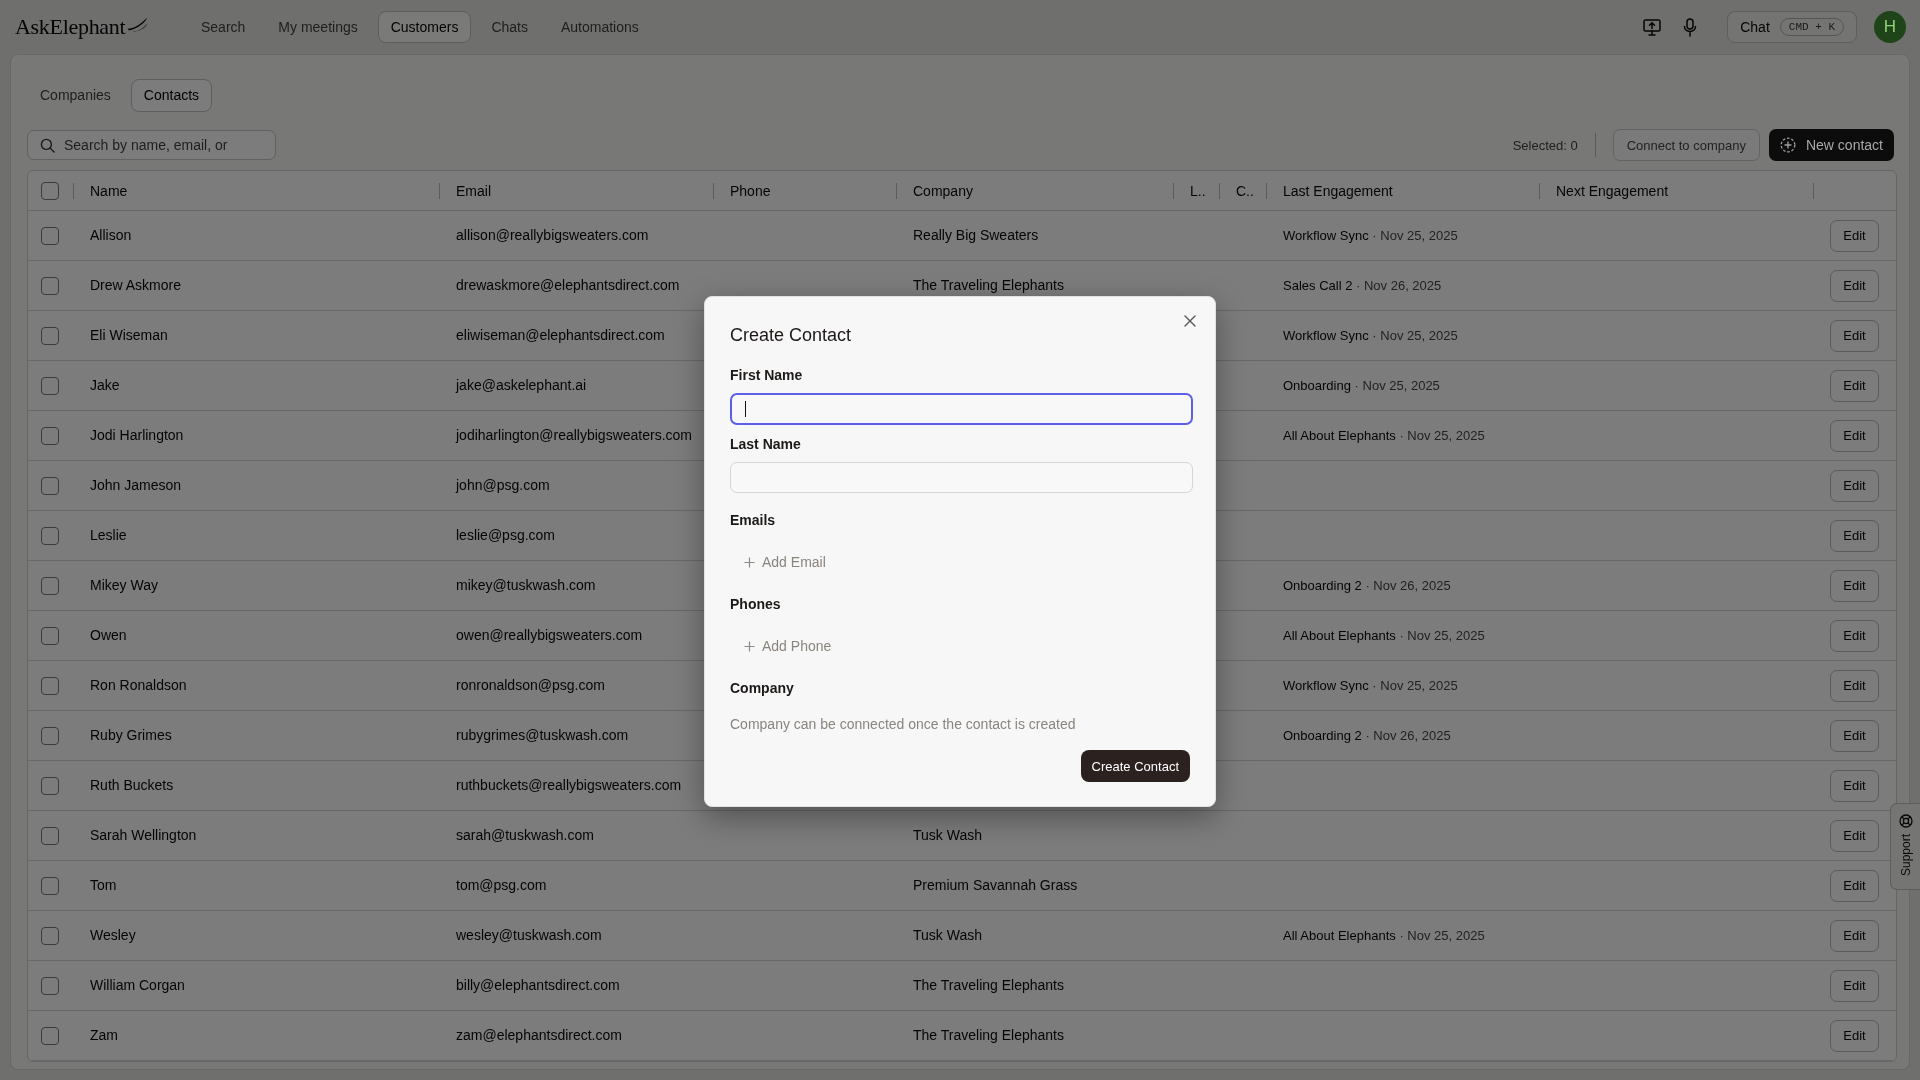 The height and width of the screenshot is (1080, 1920). What do you see at coordinates (223, 27) in the screenshot?
I see `nav-tab: Search` at bounding box center [223, 27].